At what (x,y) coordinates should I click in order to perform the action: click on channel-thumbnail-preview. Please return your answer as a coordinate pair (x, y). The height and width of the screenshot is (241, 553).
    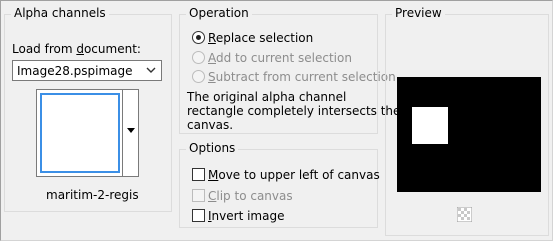
    Looking at the image, I should click on (80, 133).